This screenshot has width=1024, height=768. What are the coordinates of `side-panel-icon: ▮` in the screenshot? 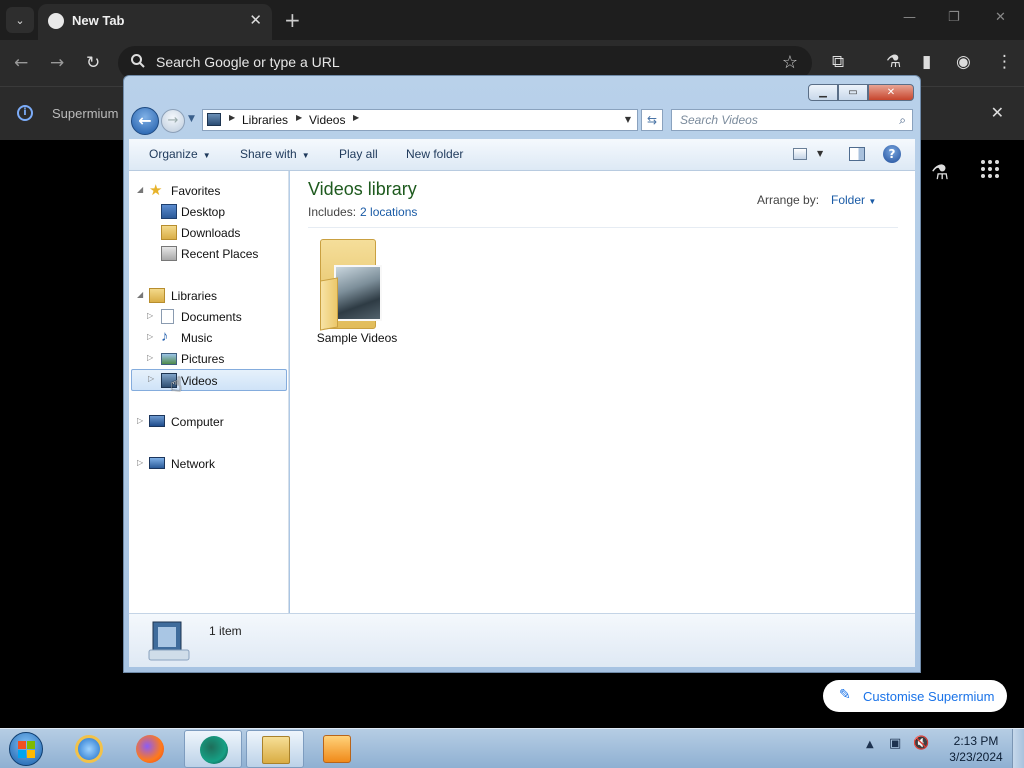 It's located at (926, 62).